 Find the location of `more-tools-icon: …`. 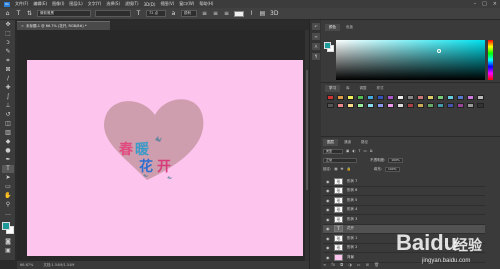

more-tools-icon: … is located at coordinates (8, 214).